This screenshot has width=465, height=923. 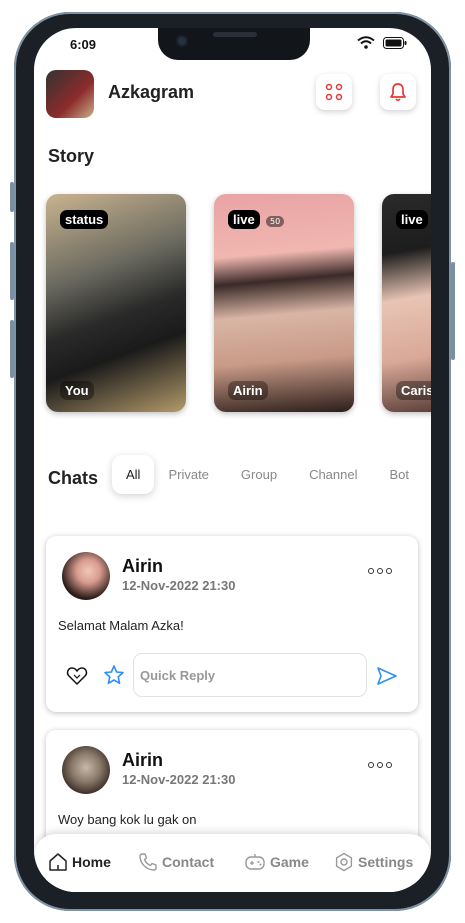 I want to click on notification-button, so click(x=398, y=92).